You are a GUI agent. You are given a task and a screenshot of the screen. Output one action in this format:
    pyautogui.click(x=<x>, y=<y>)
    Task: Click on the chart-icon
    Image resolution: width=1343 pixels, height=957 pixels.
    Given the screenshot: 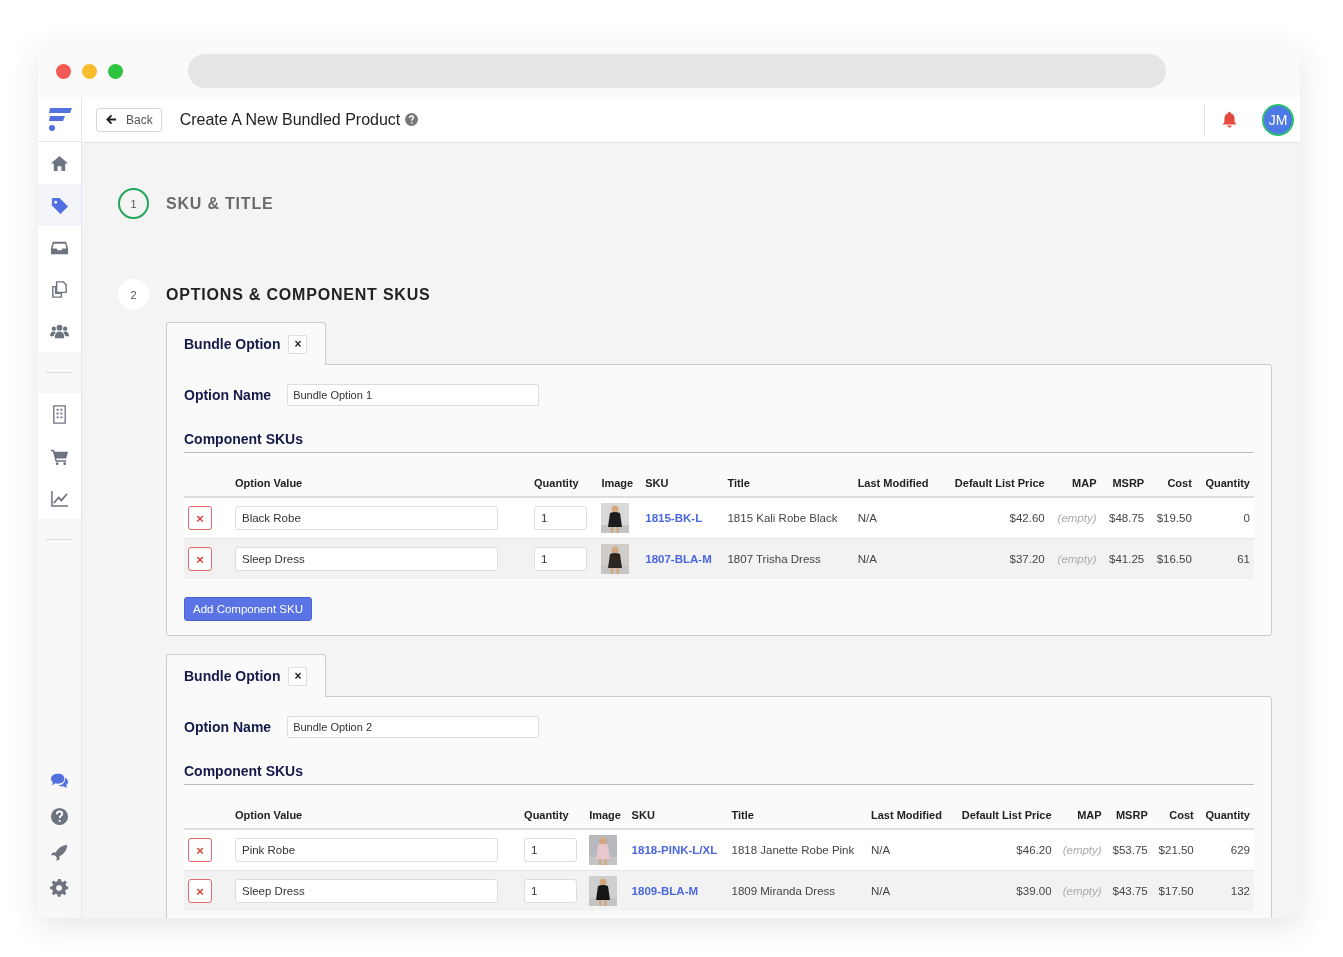 What is the action you would take?
    pyautogui.click(x=59, y=498)
    